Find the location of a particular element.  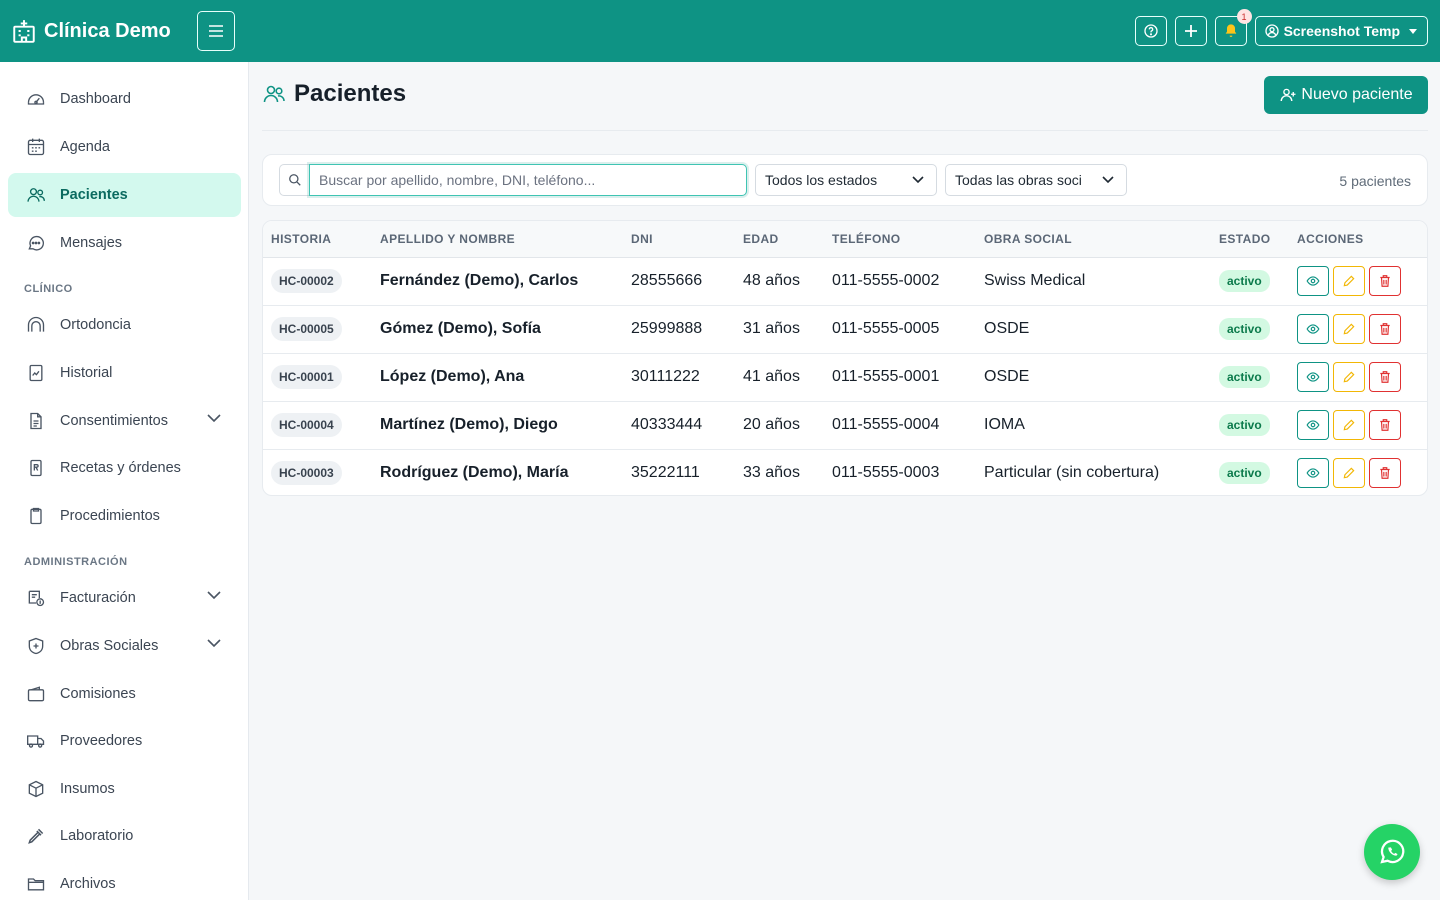

col-dni: DNI is located at coordinates (679, 239).